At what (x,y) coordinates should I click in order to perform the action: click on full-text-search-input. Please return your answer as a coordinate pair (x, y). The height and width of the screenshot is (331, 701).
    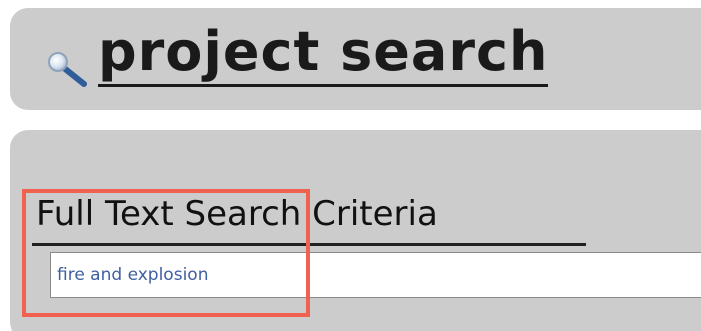
    Looking at the image, I should click on (375, 275).